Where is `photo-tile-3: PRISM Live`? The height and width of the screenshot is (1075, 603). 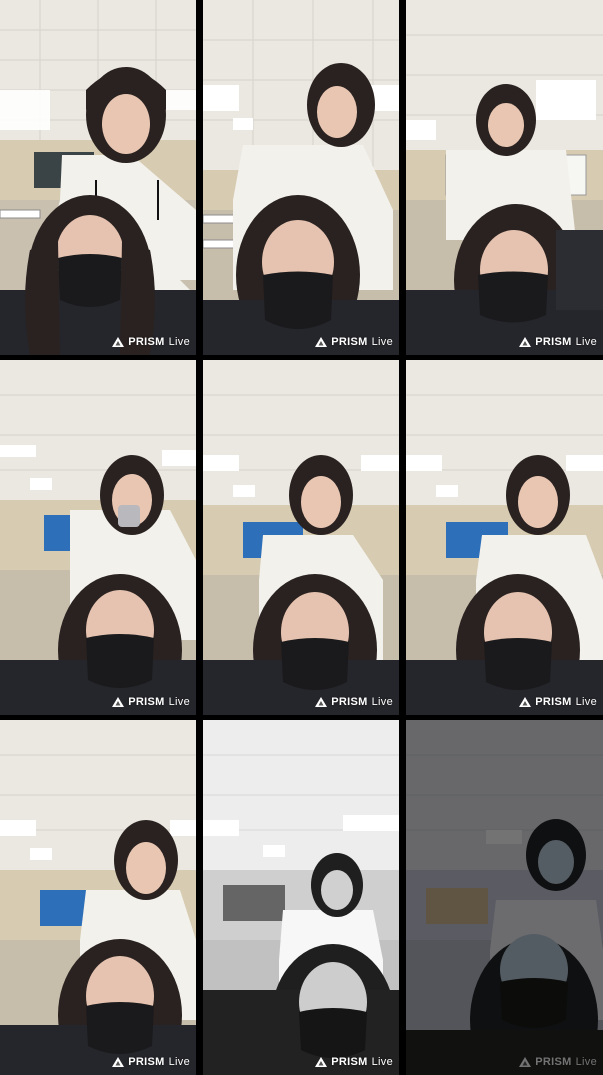 photo-tile-3: PRISM Live is located at coordinates (504, 177).